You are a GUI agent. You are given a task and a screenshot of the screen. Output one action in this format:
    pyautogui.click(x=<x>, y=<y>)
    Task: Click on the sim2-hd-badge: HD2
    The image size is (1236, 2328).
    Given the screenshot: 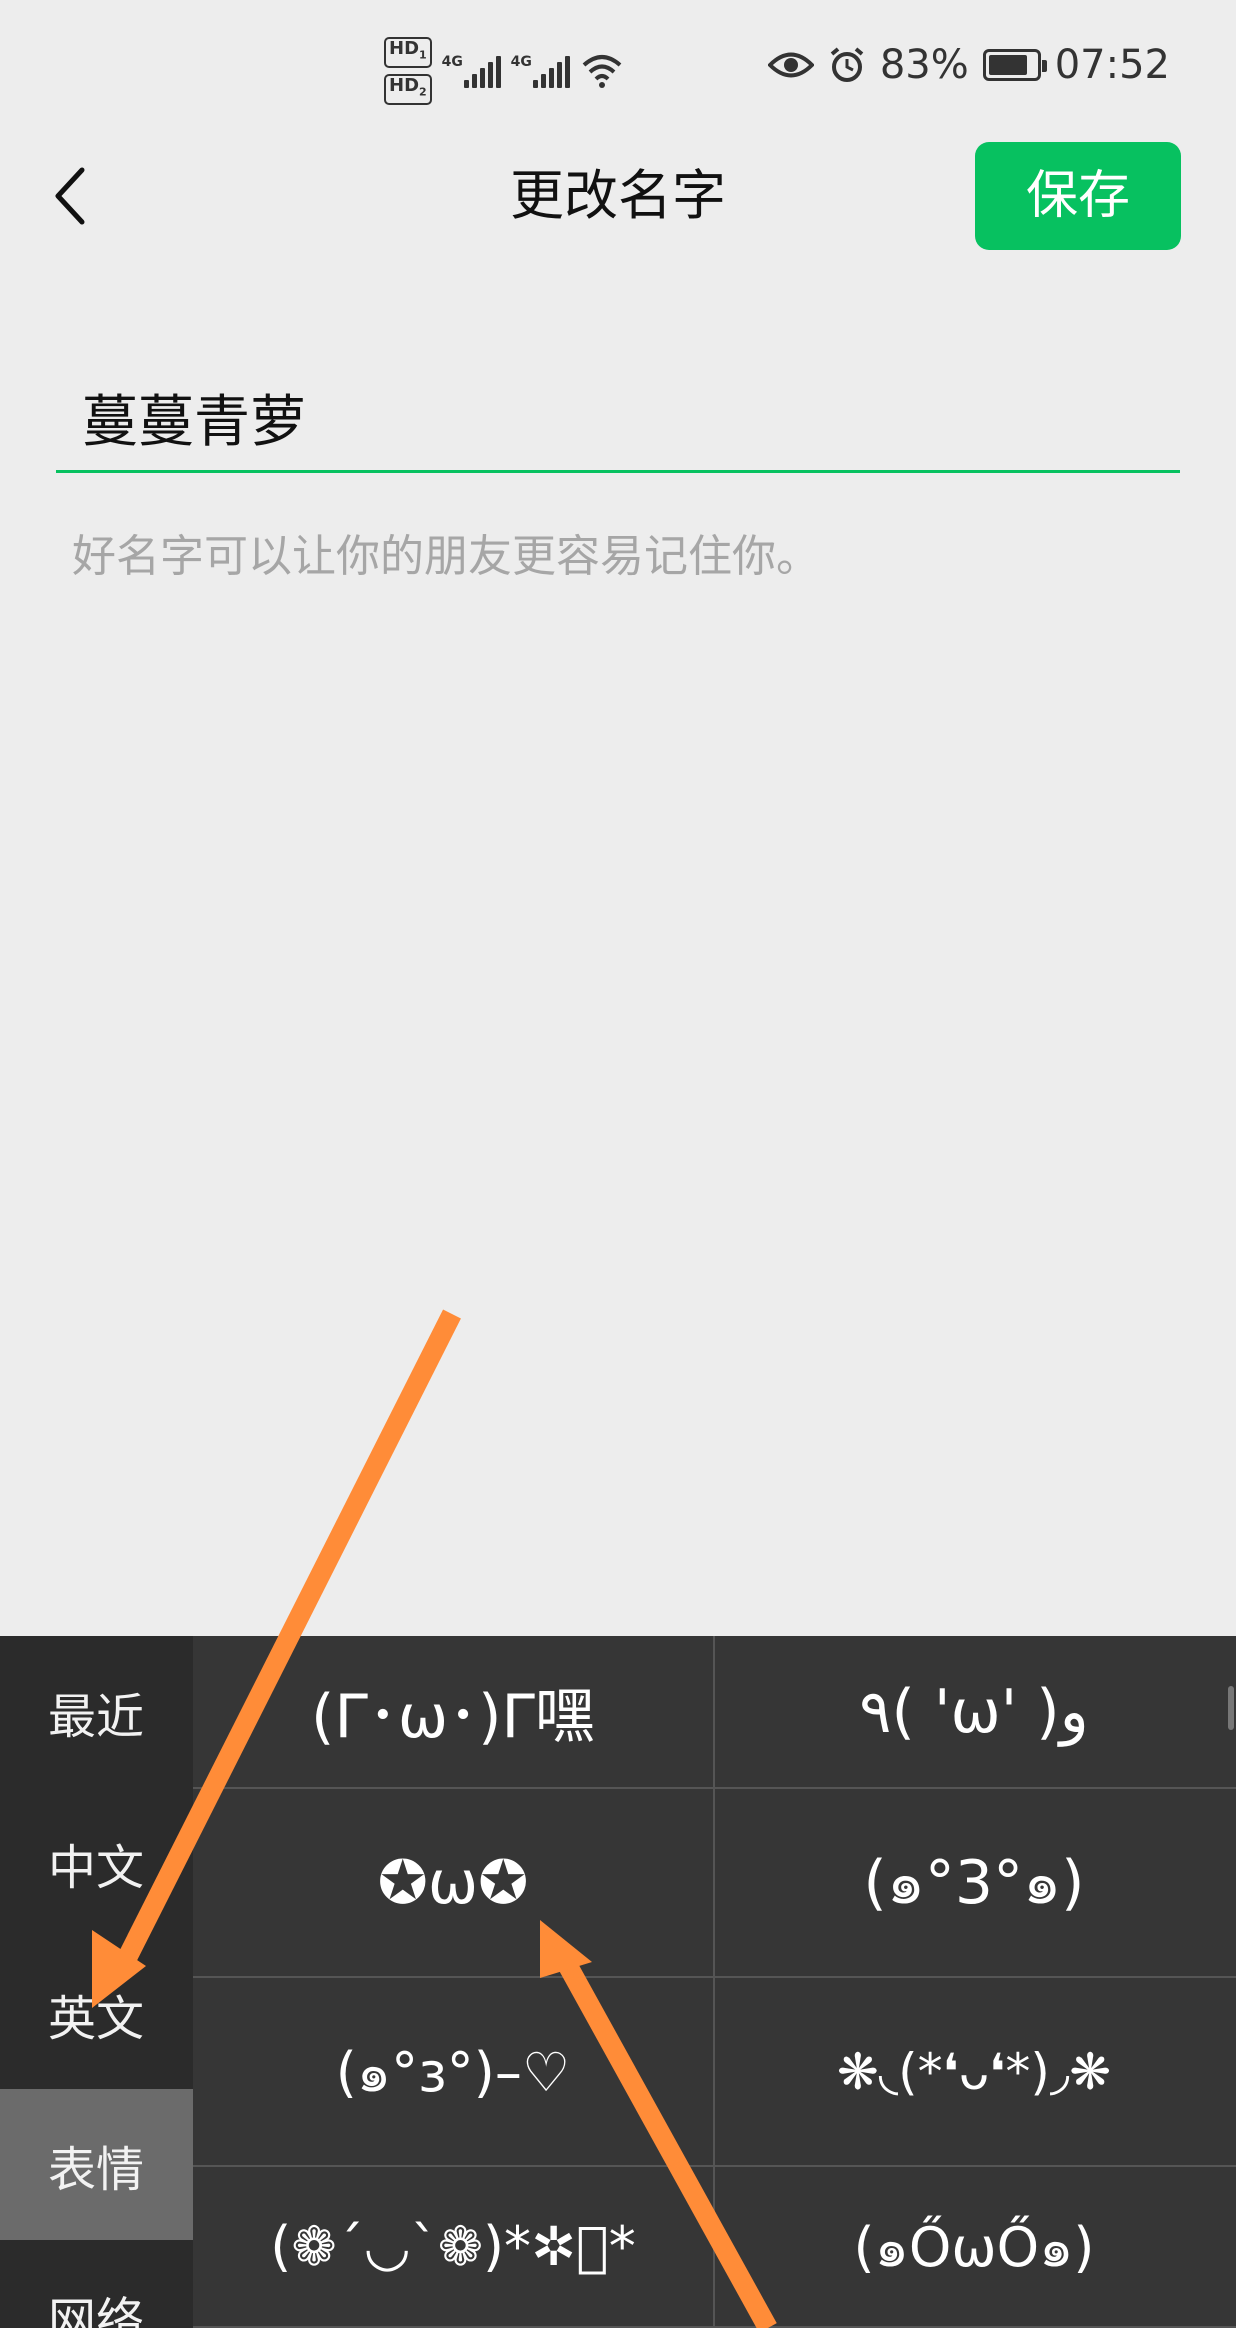 What is the action you would take?
    pyautogui.click(x=408, y=89)
    